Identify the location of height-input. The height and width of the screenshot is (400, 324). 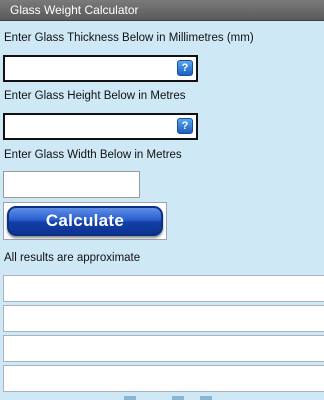
(90, 126).